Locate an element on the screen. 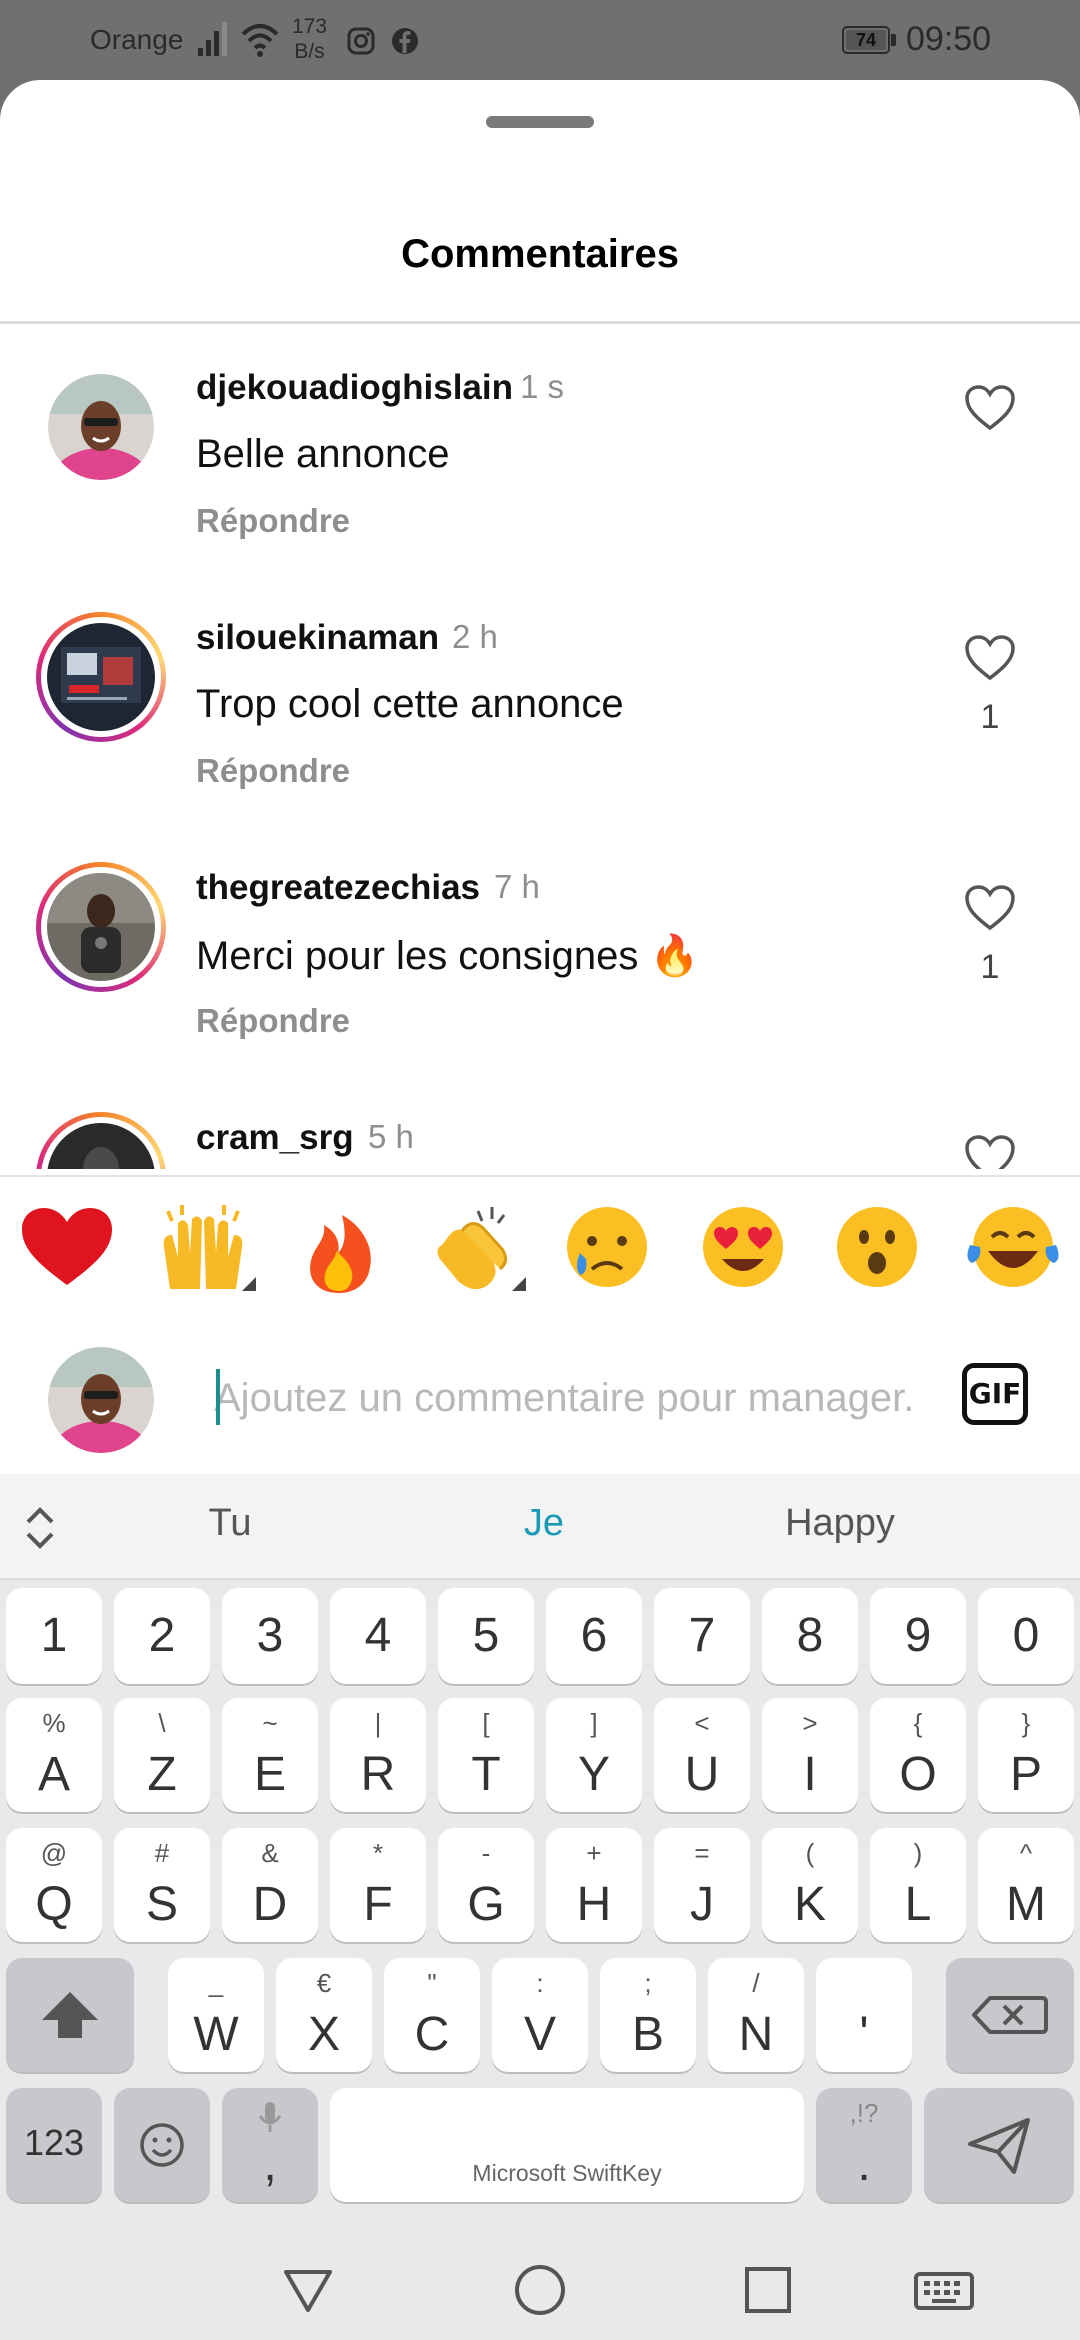 Image resolution: width=1080 pixels, height=2340 pixels. key-i: > I is located at coordinates (810, 1755).